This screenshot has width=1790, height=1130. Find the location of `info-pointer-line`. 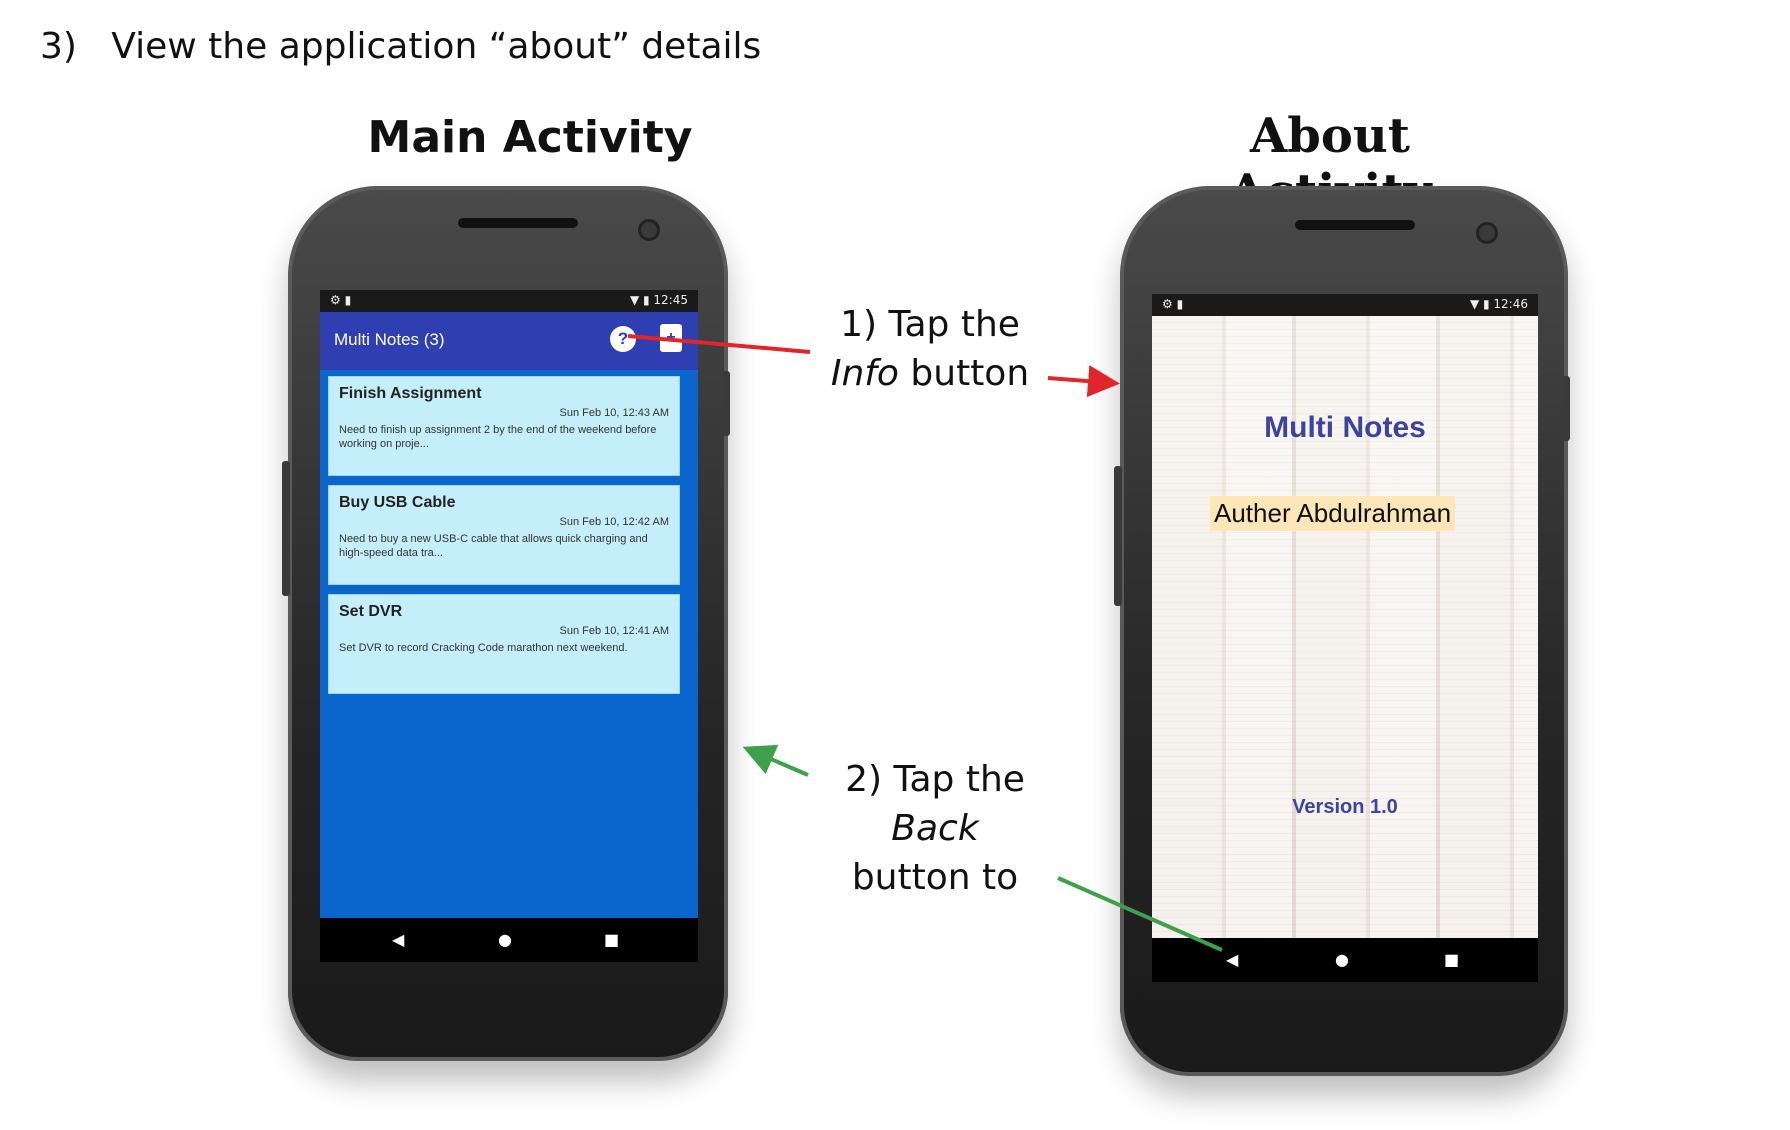

info-pointer-line is located at coordinates (719, 344).